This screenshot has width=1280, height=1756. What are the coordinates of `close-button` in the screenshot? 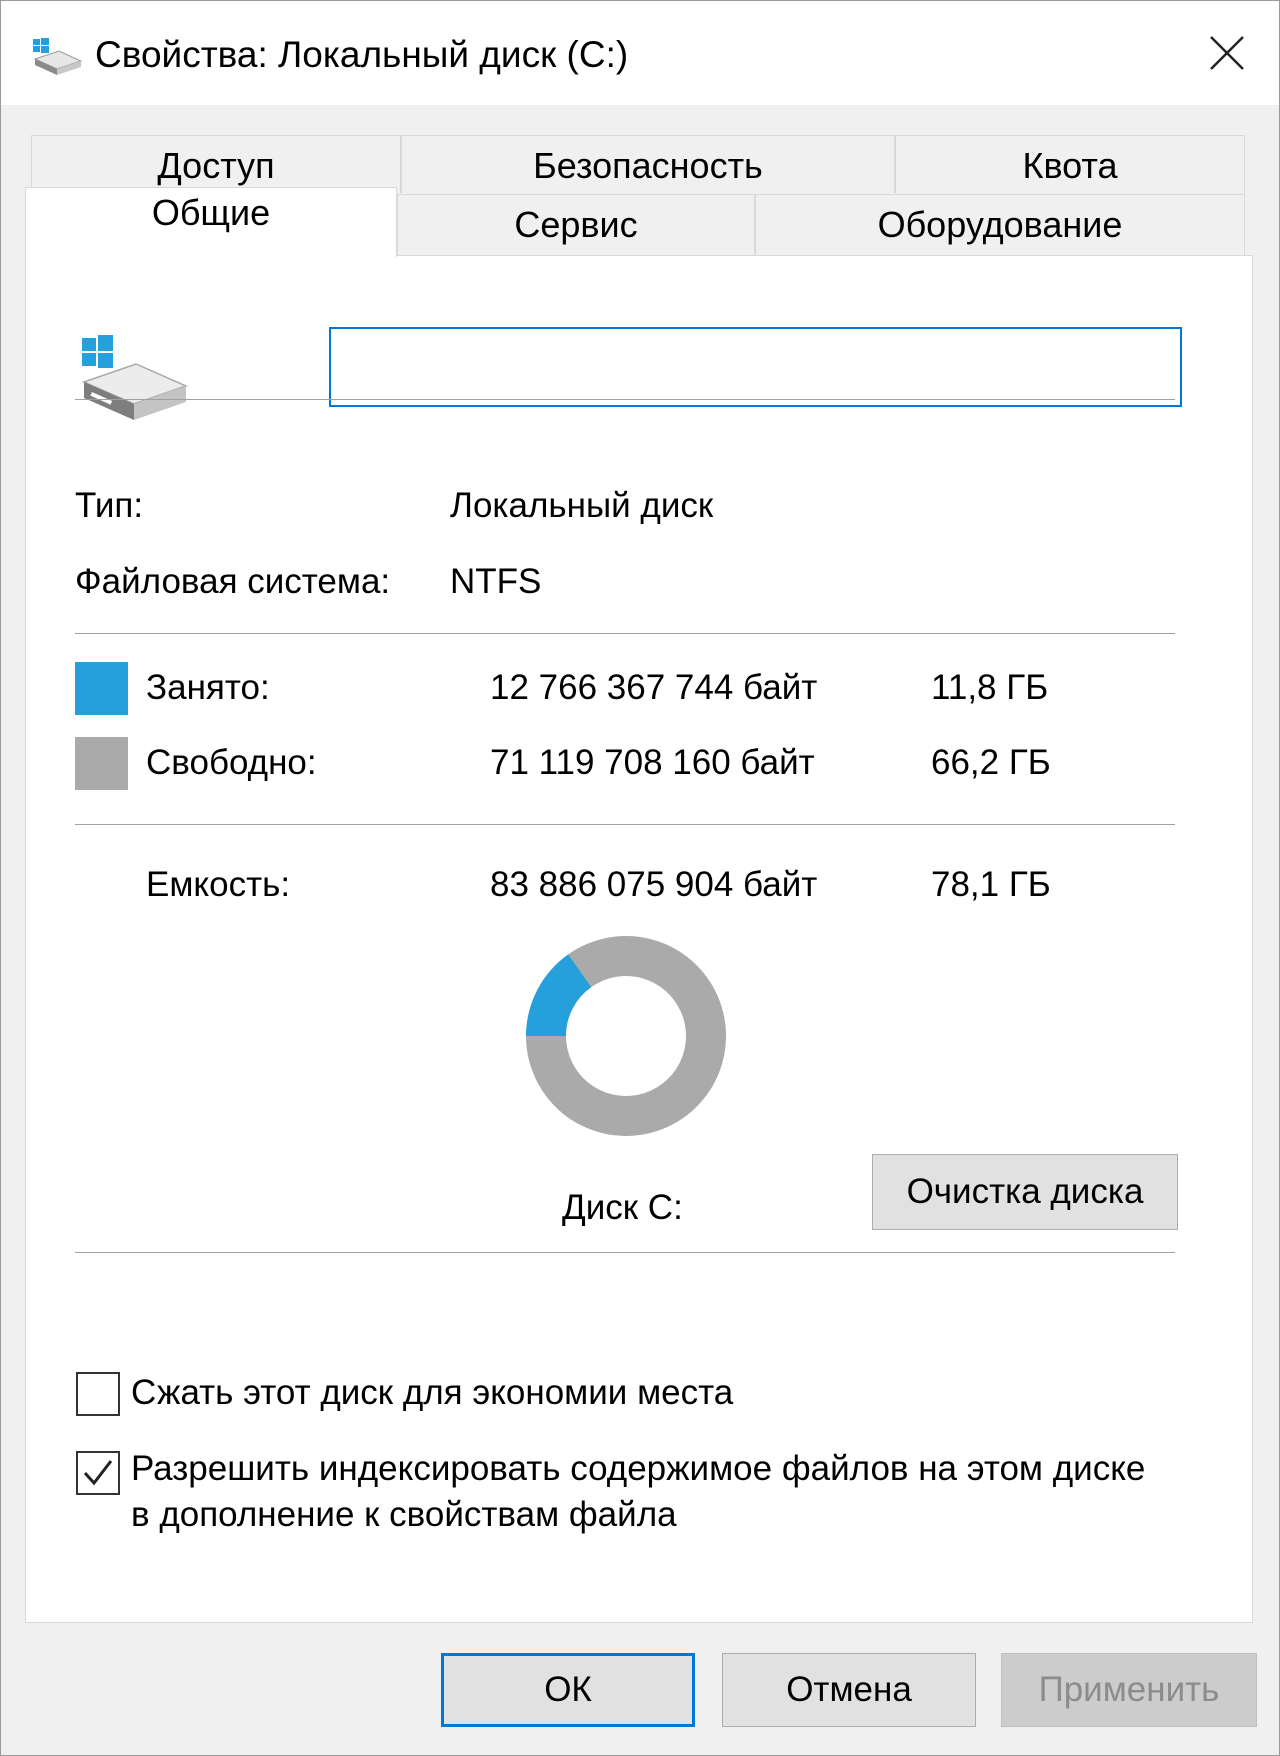 It's located at (1227, 53).